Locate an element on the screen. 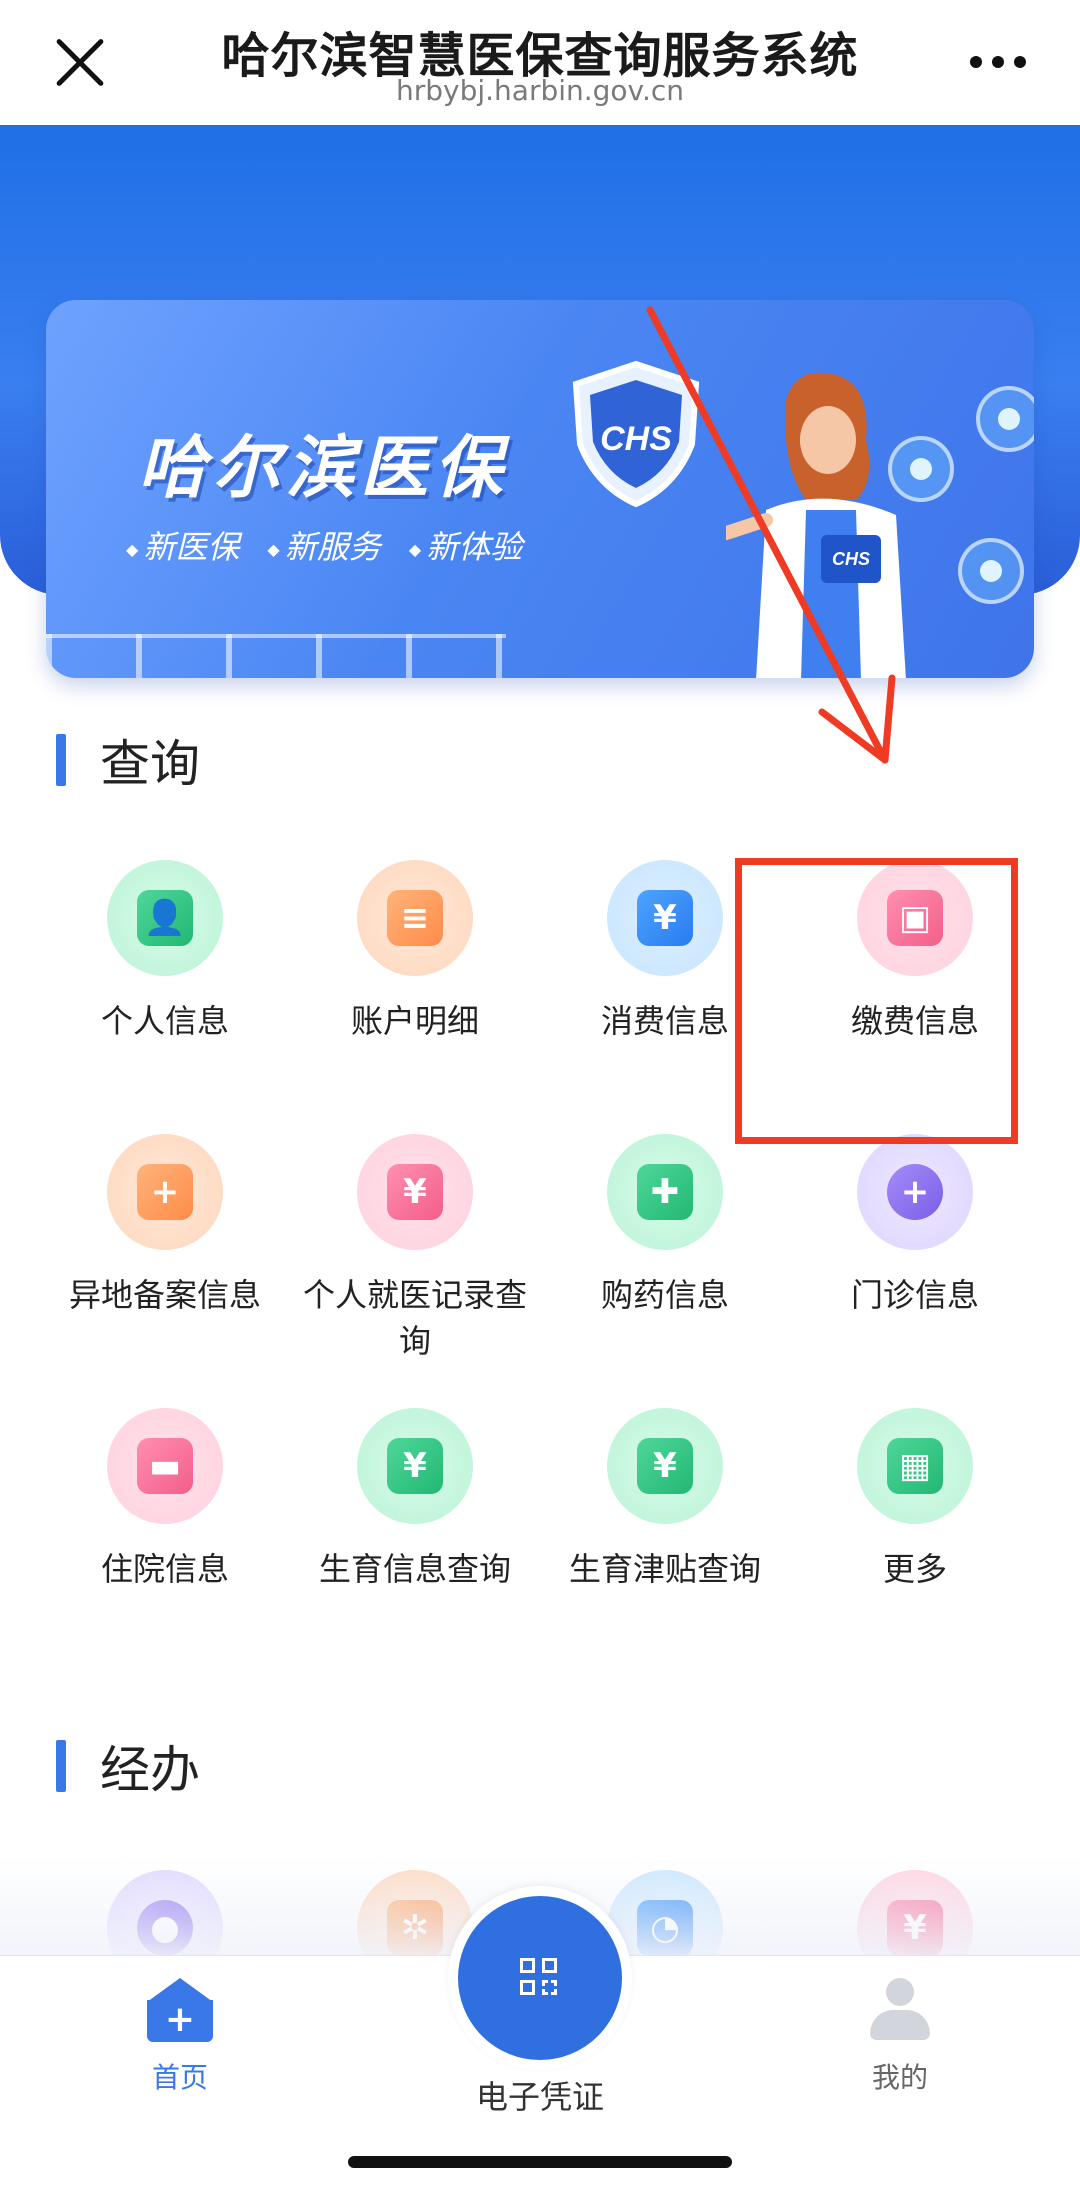  nav-e-voucher: 电子凭证 is located at coordinates (540, 2002).